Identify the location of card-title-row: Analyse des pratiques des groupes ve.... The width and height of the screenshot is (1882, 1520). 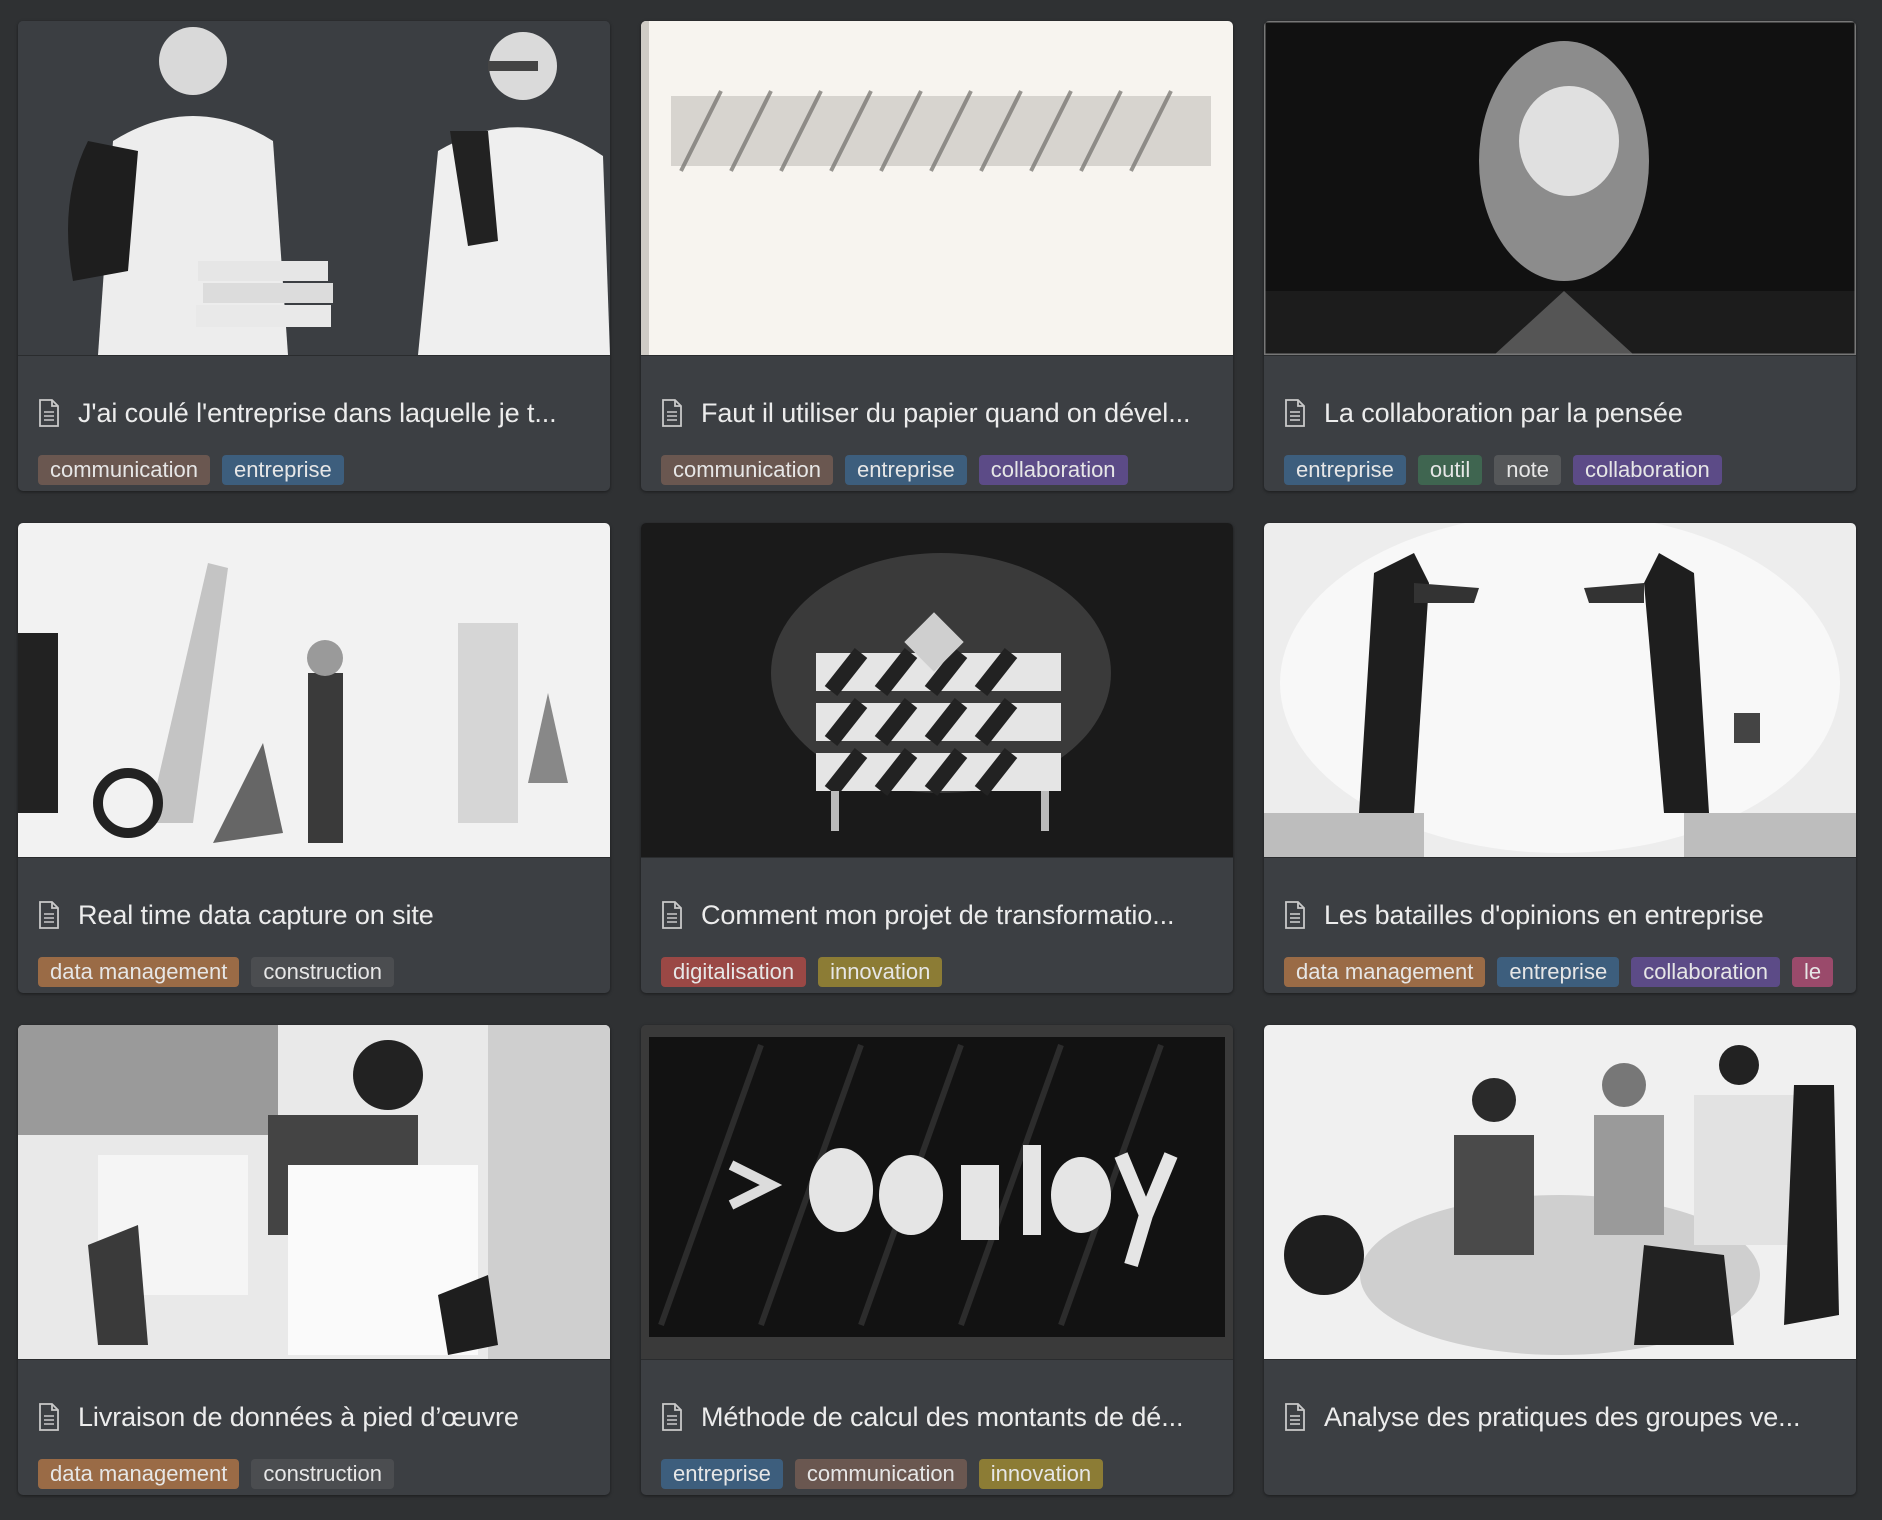
(1564, 1417).